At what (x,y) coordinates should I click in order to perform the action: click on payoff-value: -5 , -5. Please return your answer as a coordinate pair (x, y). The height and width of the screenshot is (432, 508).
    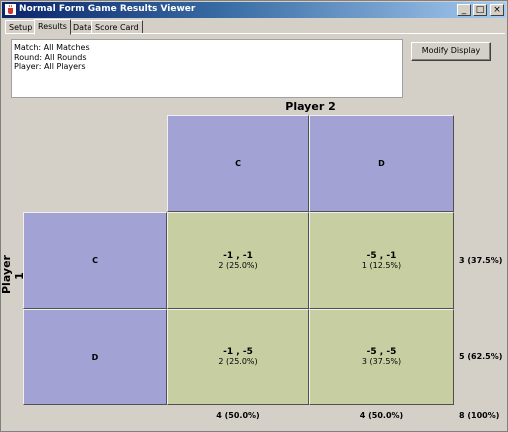
    Looking at the image, I should click on (381, 352).